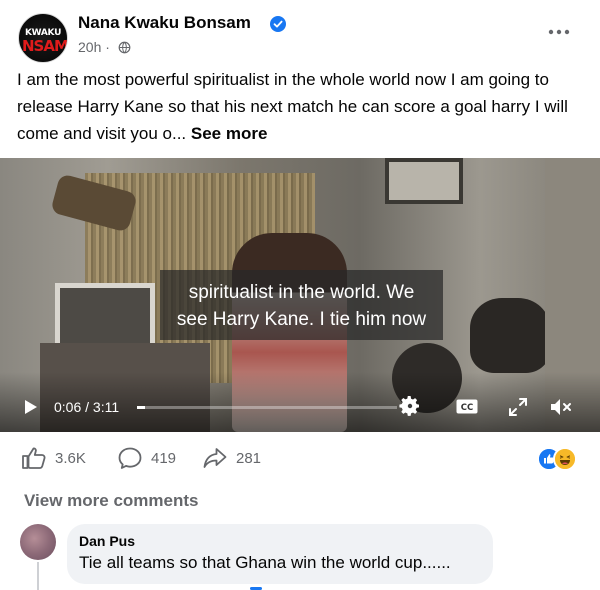 Image resolution: width=600 pixels, height=590 pixels. I want to click on avatar-logo-text-bottom: NSAM, so click(45, 46).